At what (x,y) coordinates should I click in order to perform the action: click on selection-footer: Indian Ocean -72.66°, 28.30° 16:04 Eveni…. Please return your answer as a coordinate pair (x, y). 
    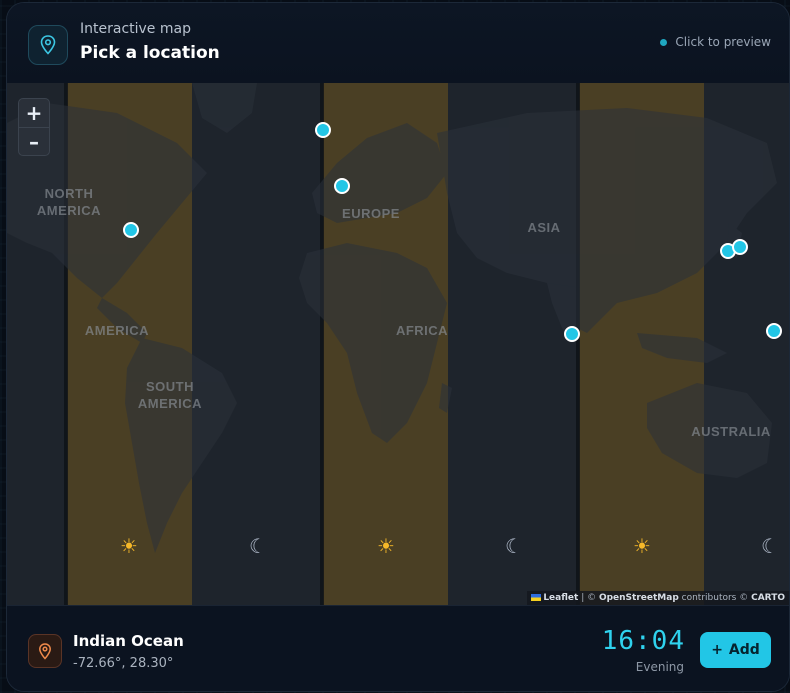
    Looking at the image, I should click on (398, 648).